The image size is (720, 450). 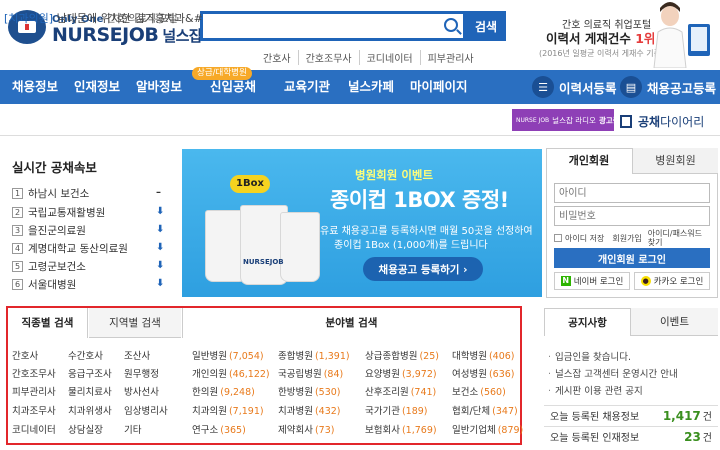 What do you see at coordinates (231, 373) in the screenshot?
I see `field-category-link: 개인의원 (46,122)` at bounding box center [231, 373].